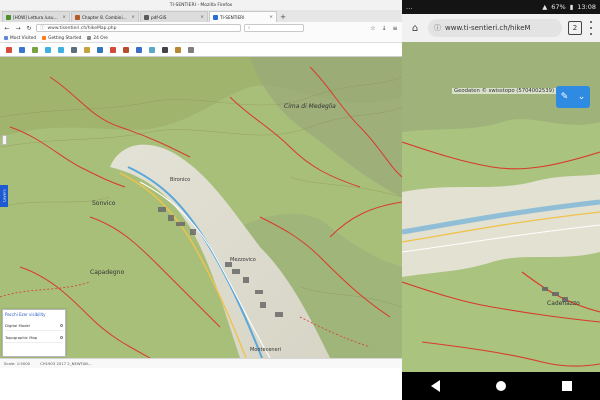 This screenshot has height=400, width=600. Describe the element at coordinates (395, 28) in the screenshot. I see `menu-icon: ≡` at that location.